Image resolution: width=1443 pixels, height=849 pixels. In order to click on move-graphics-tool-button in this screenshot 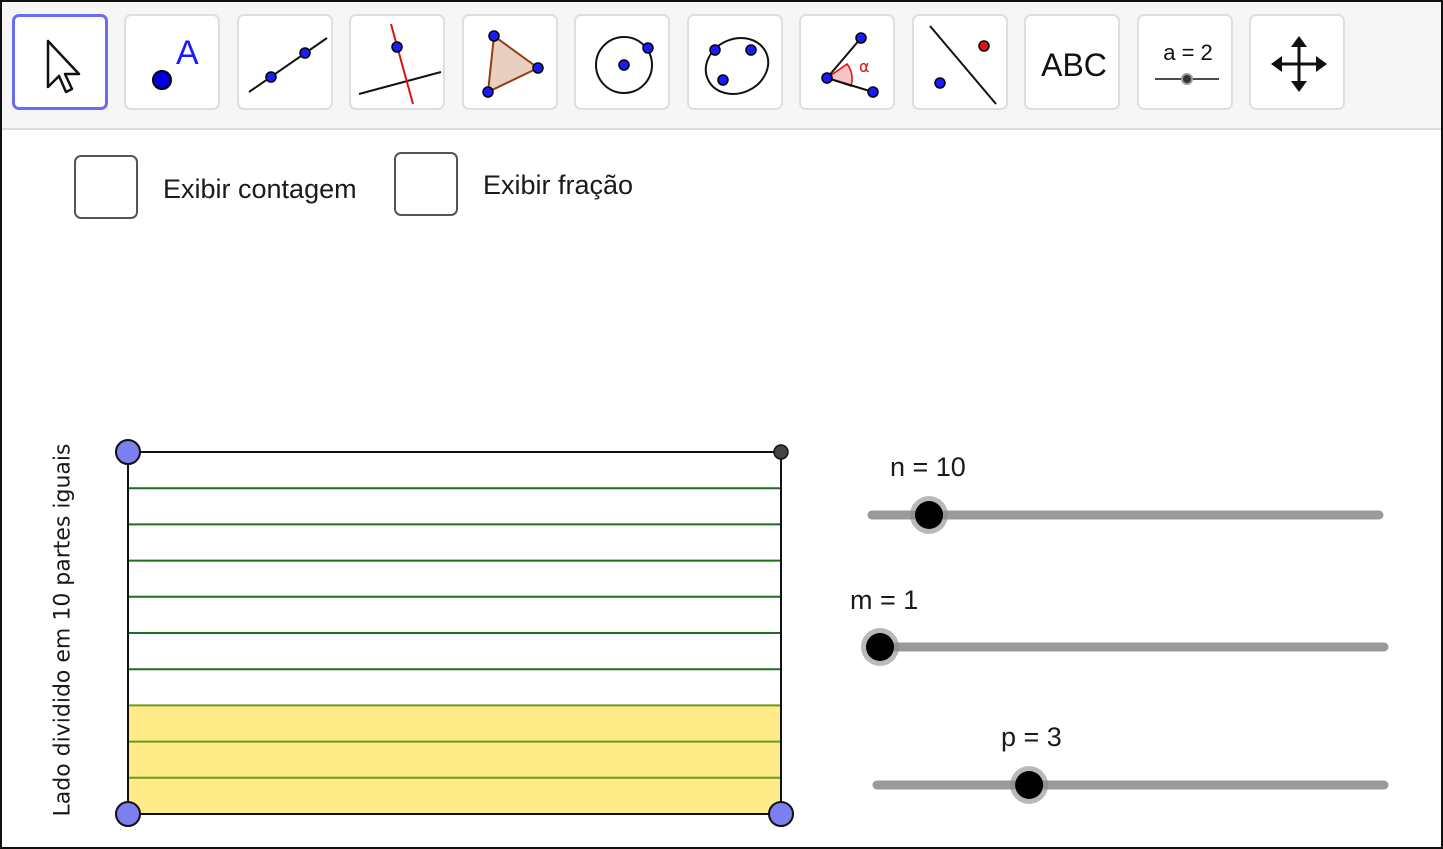, I will do `click(1297, 62)`.